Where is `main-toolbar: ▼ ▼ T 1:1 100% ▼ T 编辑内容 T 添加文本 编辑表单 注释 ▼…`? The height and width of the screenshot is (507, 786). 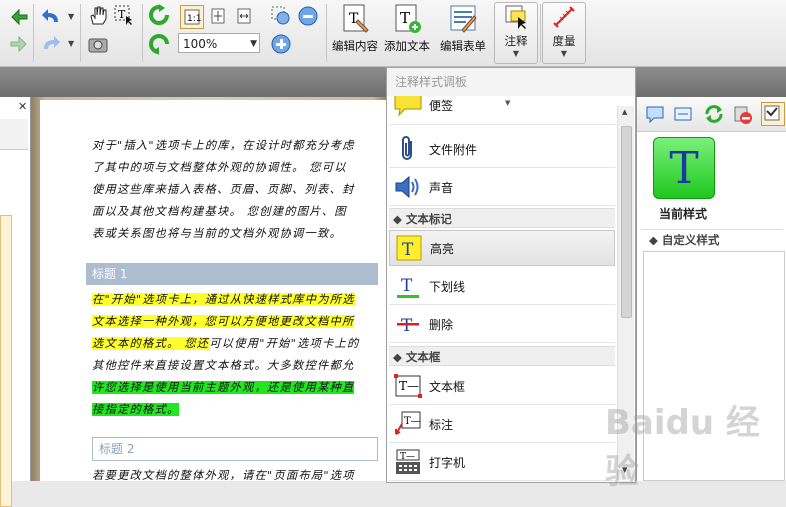 main-toolbar: ▼ ▼ T 1:1 100% ▼ T 编辑内容 T 添加文本 编辑表单 注释 ▼… is located at coordinates (393, 33).